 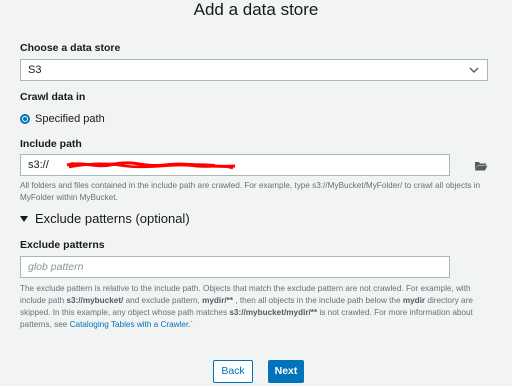 I want to click on back-button: Back, so click(x=233, y=371).